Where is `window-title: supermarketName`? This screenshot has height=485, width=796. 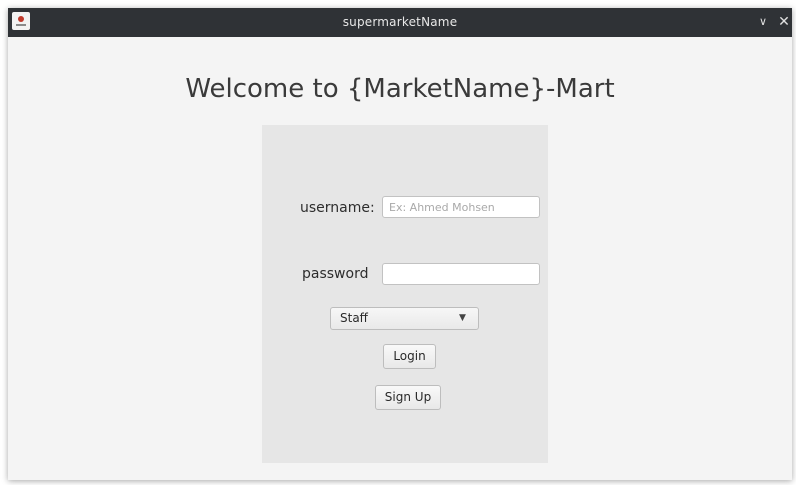
window-title: supermarketName is located at coordinates (400, 22).